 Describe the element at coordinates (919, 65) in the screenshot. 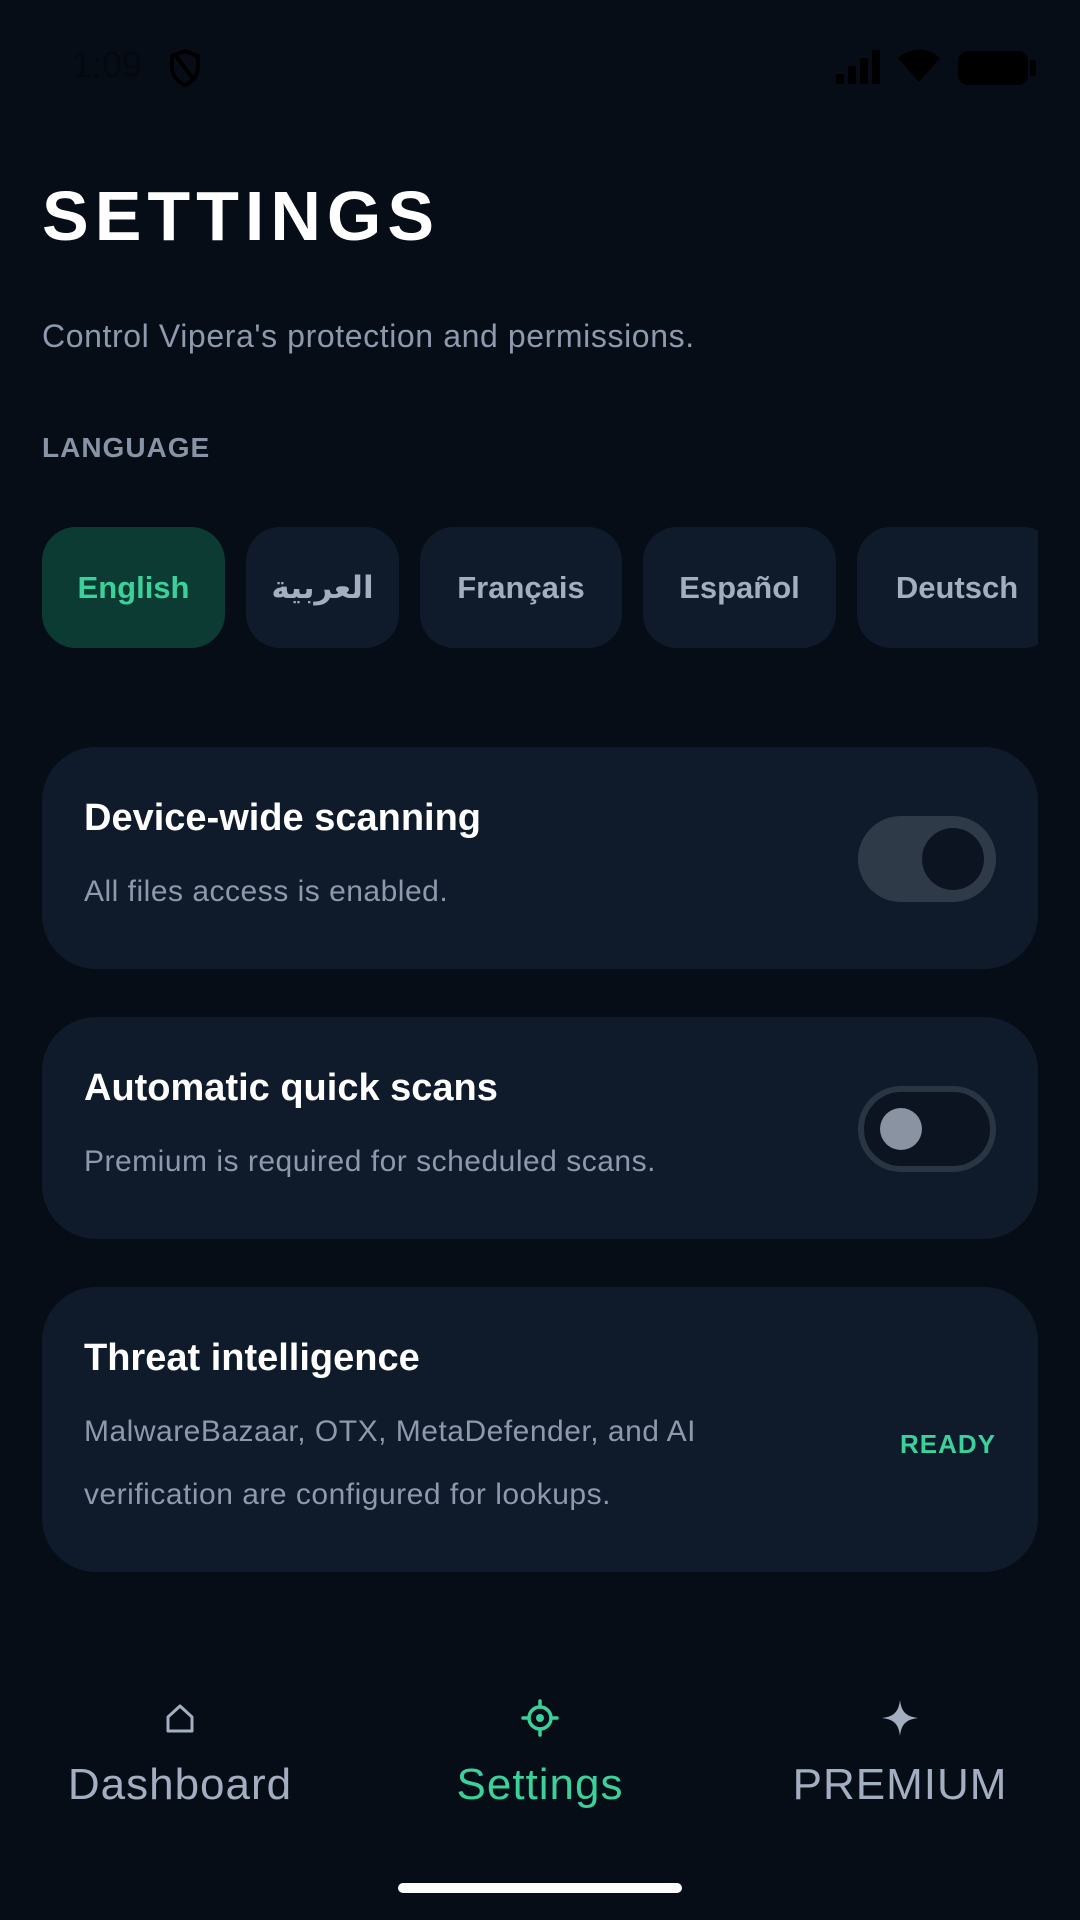

I see `wifi-icon` at that location.